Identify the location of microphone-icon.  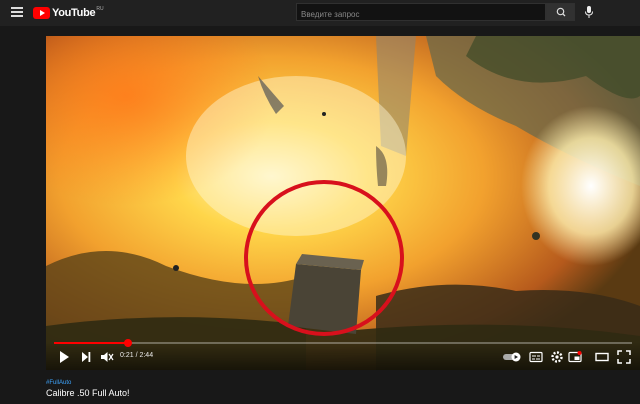
(589, 12).